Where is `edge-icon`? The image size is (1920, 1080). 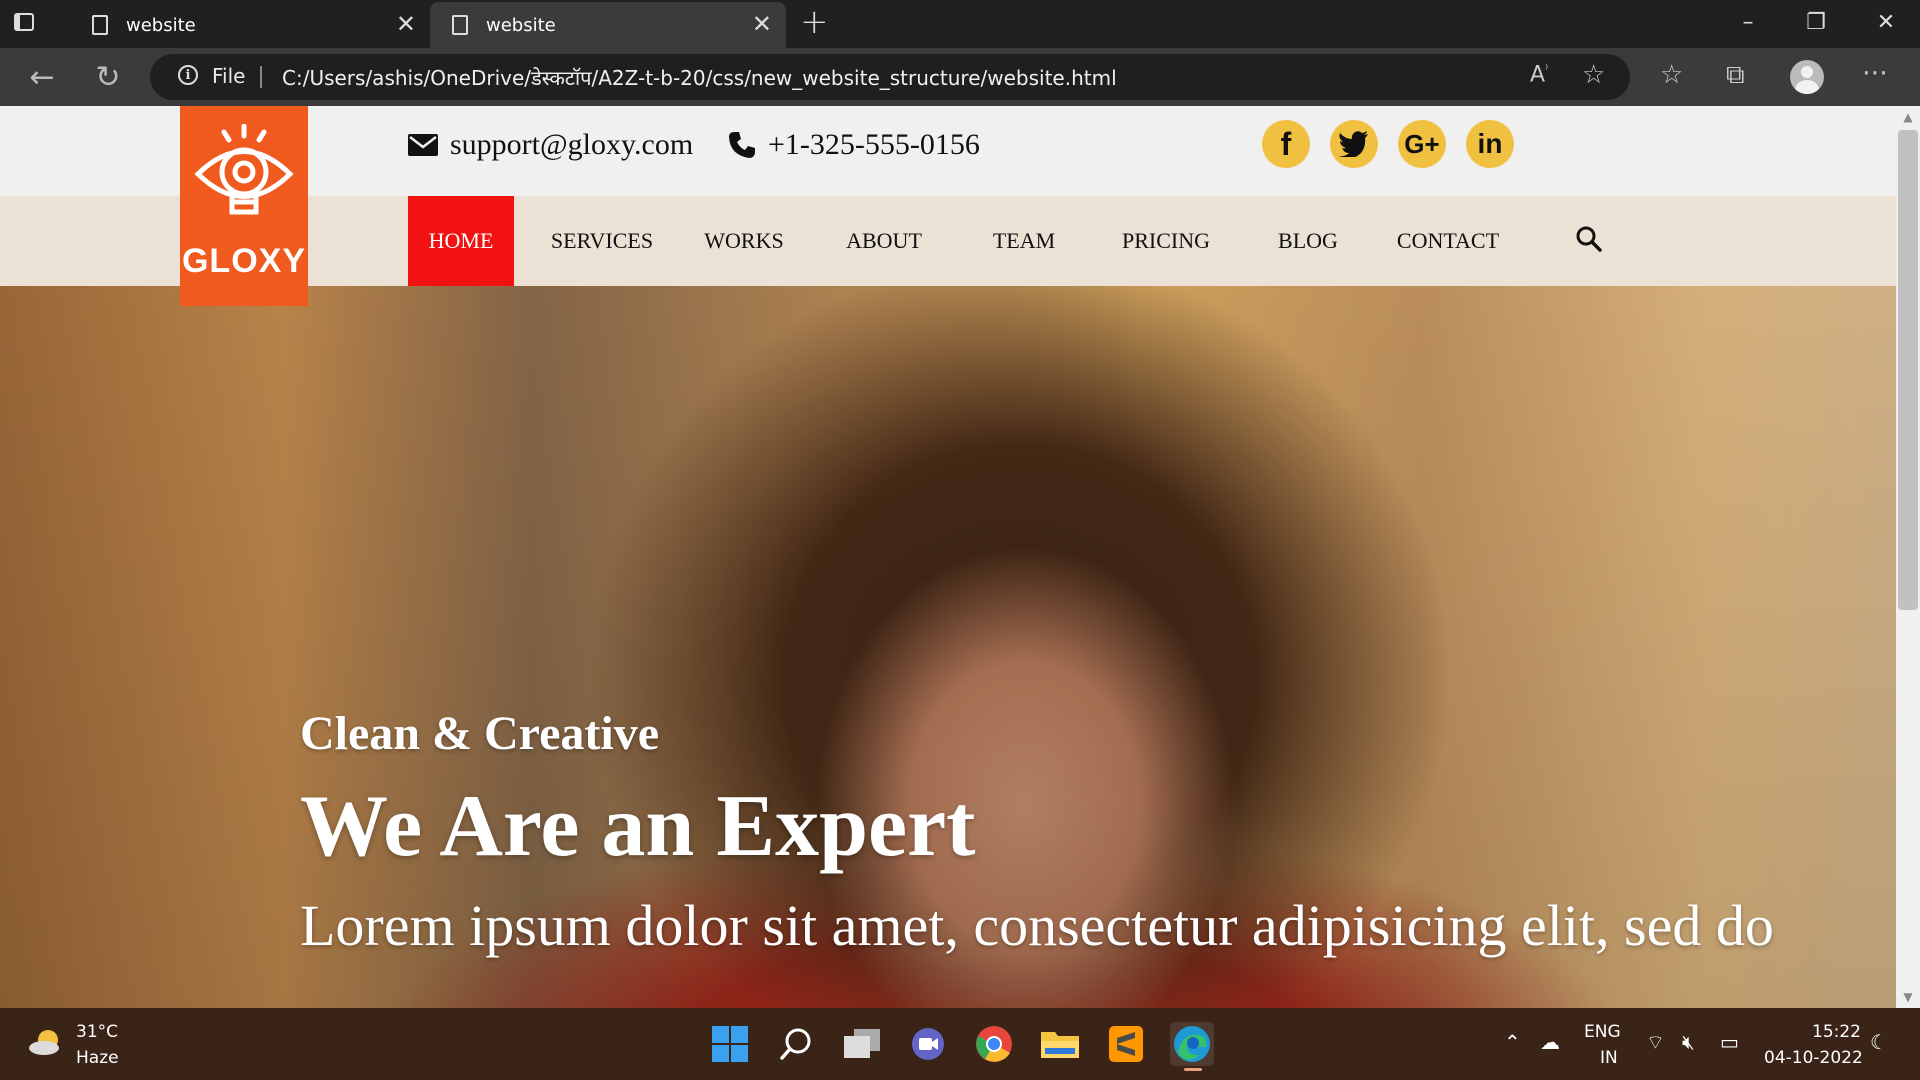 edge-icon is located at coordinates (1192, 1044).